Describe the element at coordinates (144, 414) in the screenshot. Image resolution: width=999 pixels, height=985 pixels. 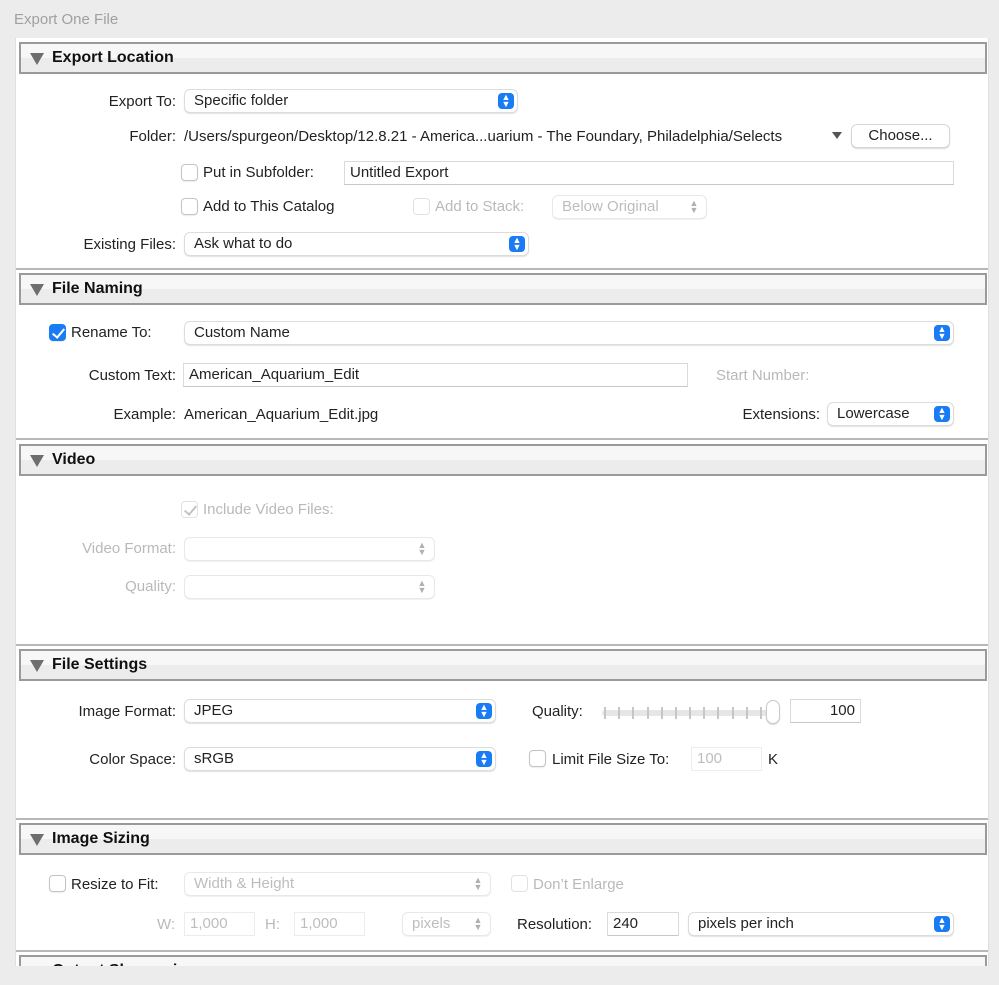
I see `example-label: Example:` at that location.